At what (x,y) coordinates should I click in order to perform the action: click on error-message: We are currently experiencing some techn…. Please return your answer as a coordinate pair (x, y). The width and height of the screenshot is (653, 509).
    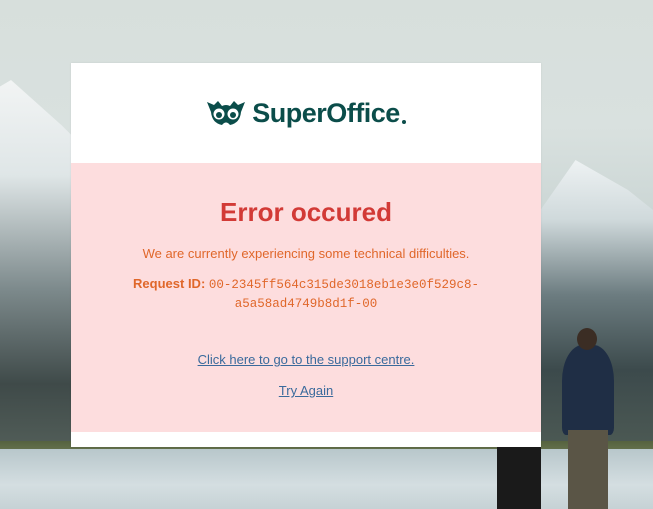
    Looking at the image, I should click on (306, 253).